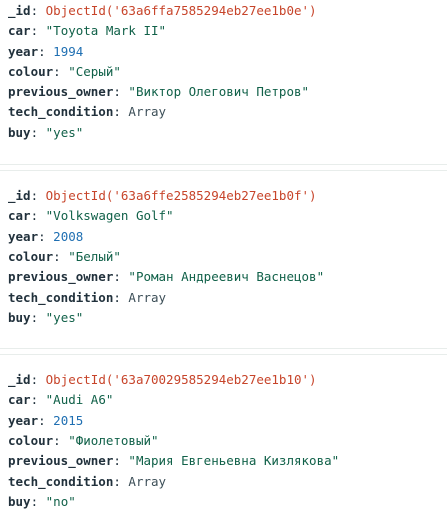  Describe the element at coordinates (181, 10) in the screenshot. I see `field-value-id: ObjectId('63a6ffa7585294eb27ee1b0e')` at that location.